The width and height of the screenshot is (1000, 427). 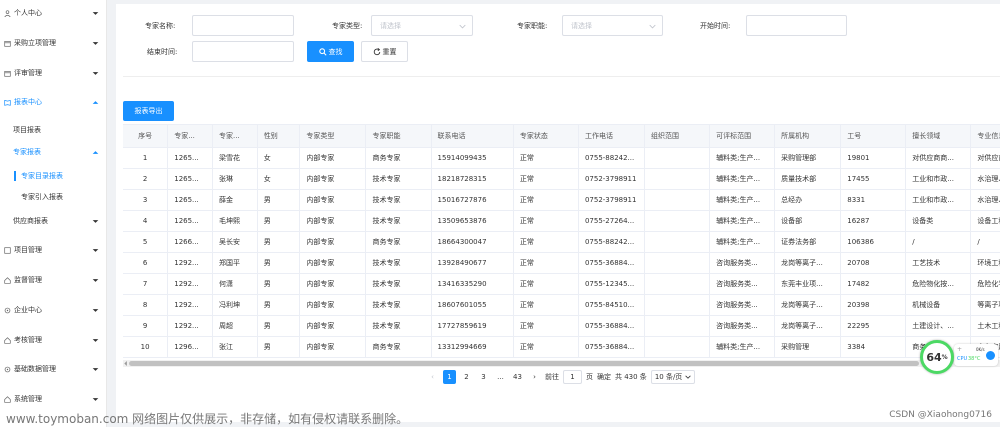 I want to click on prev-page-button: ‹, so click(x=432, y=377).